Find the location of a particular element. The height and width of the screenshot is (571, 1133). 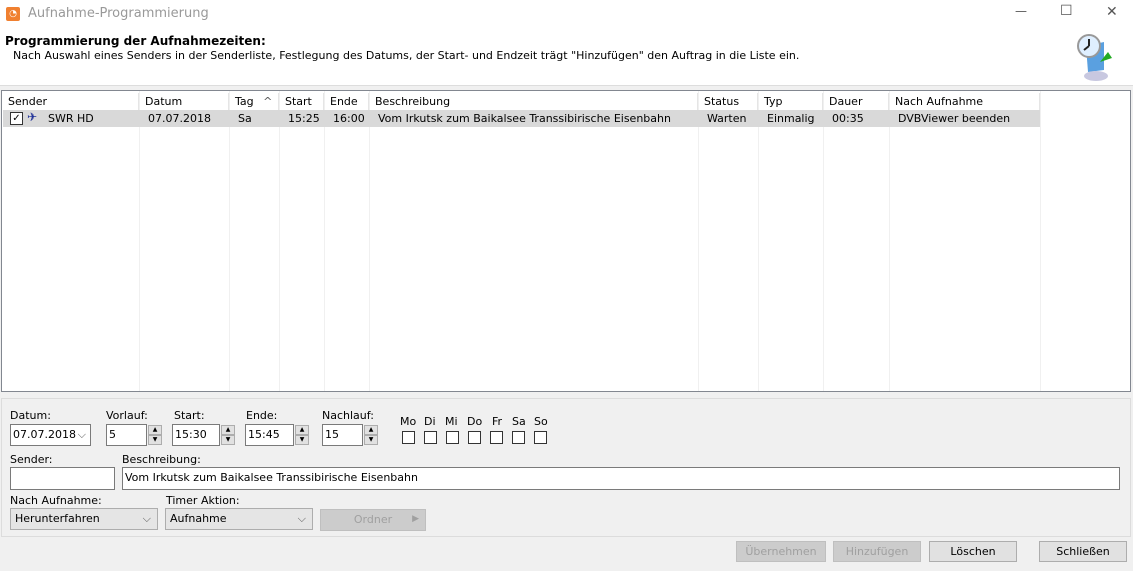

timer-aktion-value: Aufnahme is located at coordinates (198, 518).